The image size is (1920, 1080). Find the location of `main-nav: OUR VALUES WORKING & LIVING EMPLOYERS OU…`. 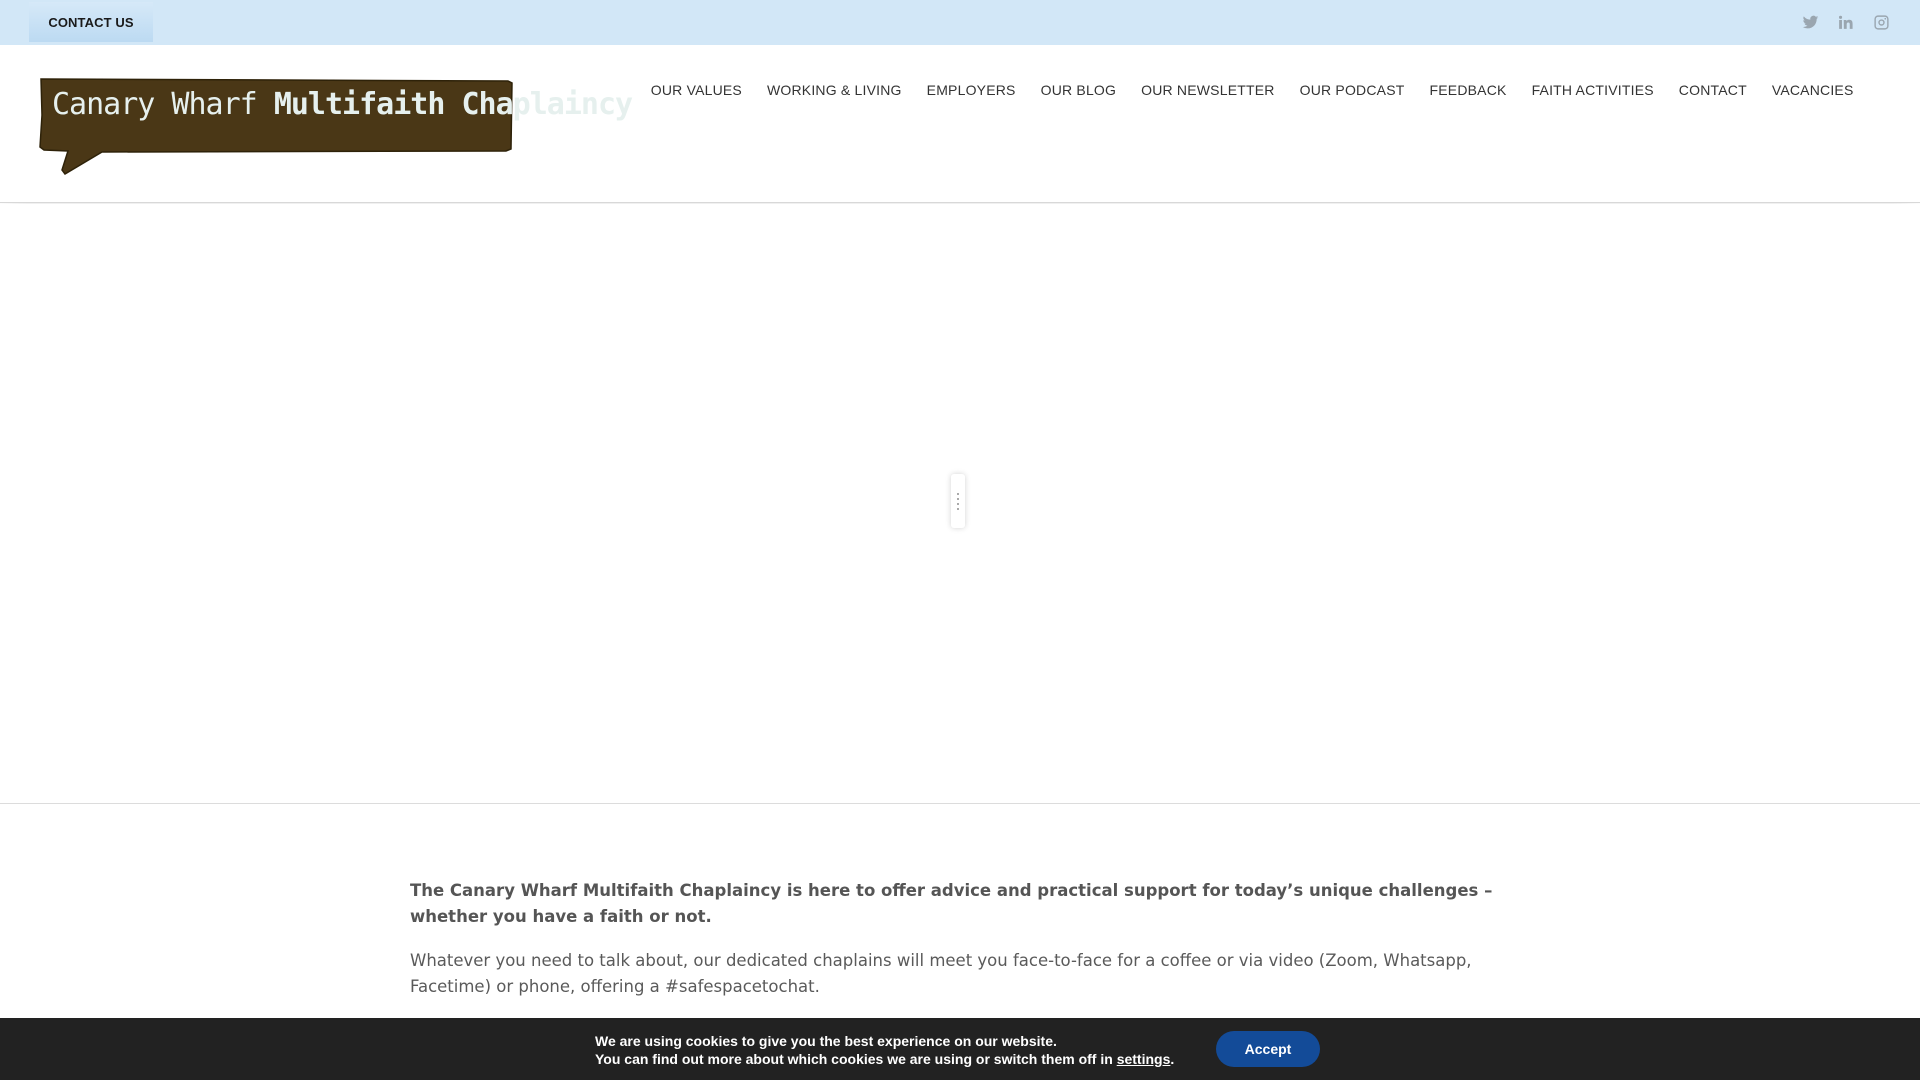

main-nav: OUR VALUES WORKING & LIVING EMPLOYERS OU… is located at coordinates (1252, 90).